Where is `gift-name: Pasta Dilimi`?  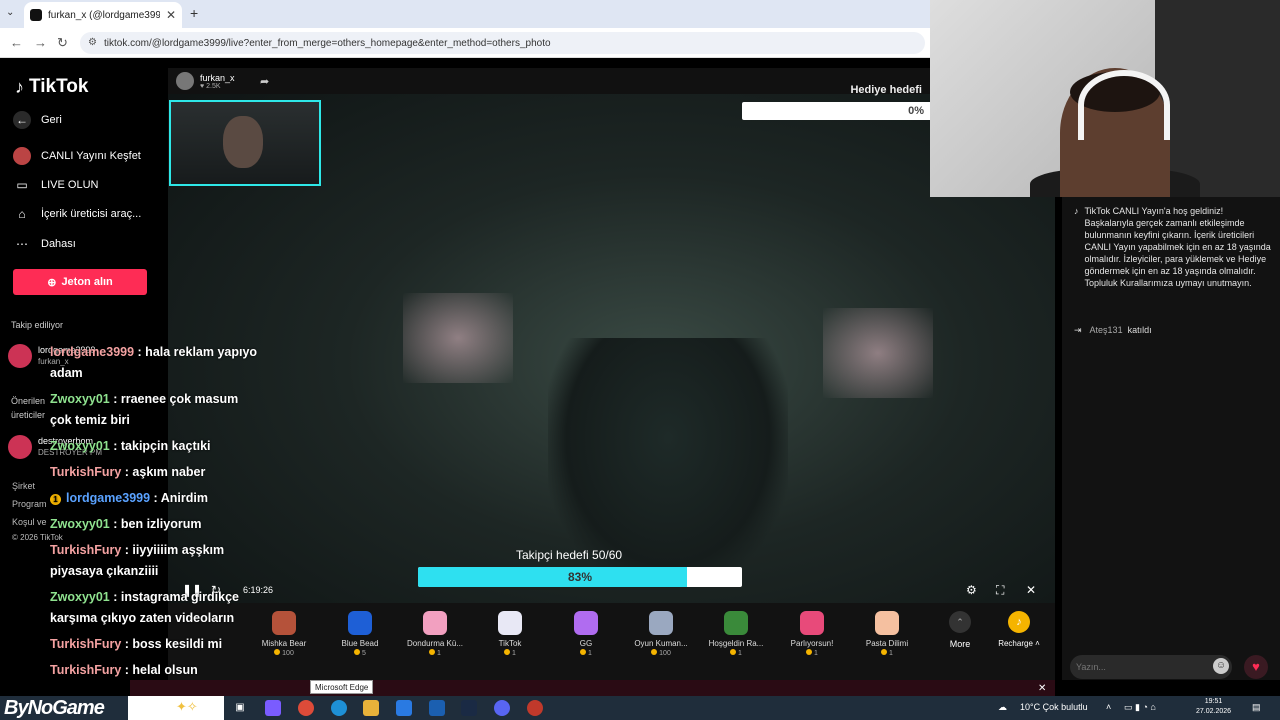 gift-name: Pasta Dilimi is located at coordinates (887, 643).